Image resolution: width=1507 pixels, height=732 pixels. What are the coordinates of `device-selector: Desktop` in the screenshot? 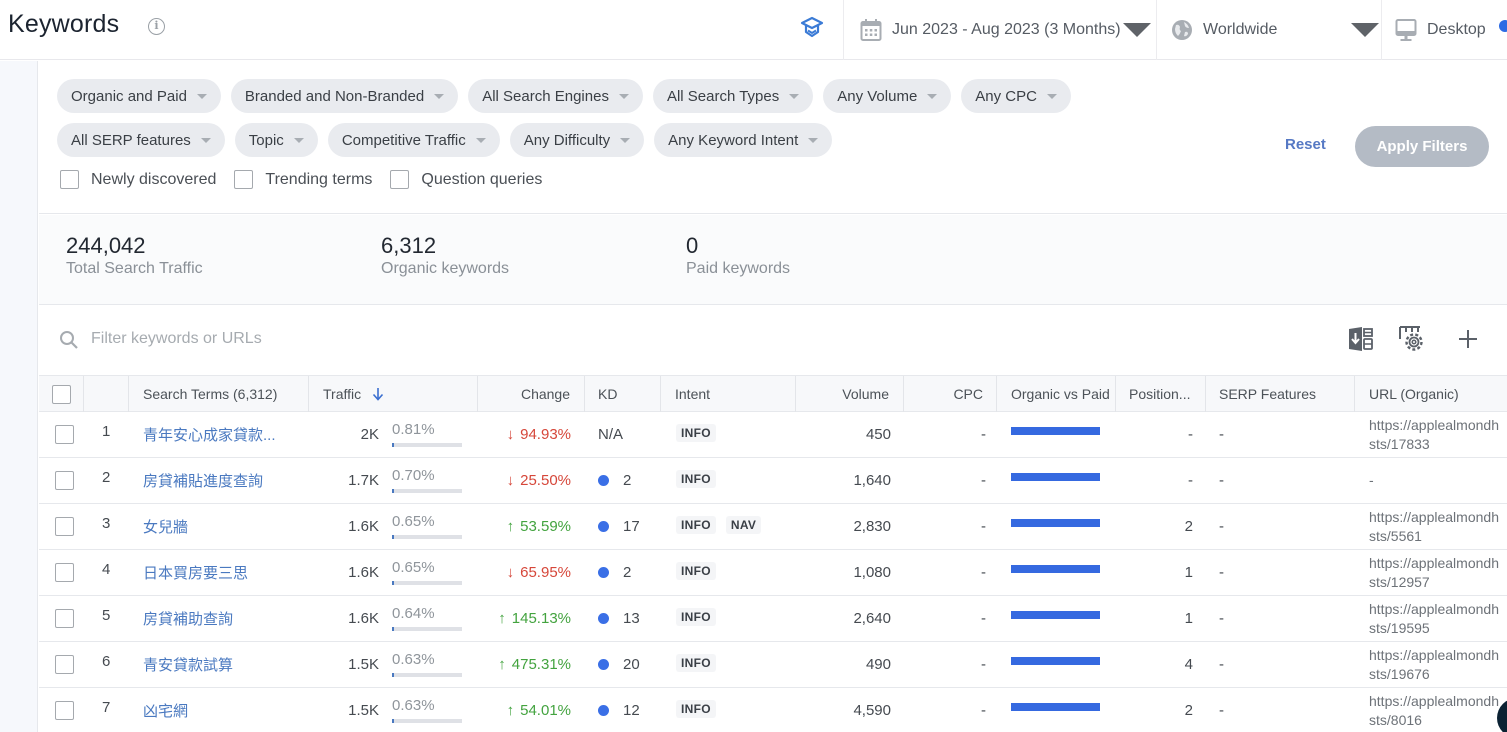 It's located at (1440, 30).